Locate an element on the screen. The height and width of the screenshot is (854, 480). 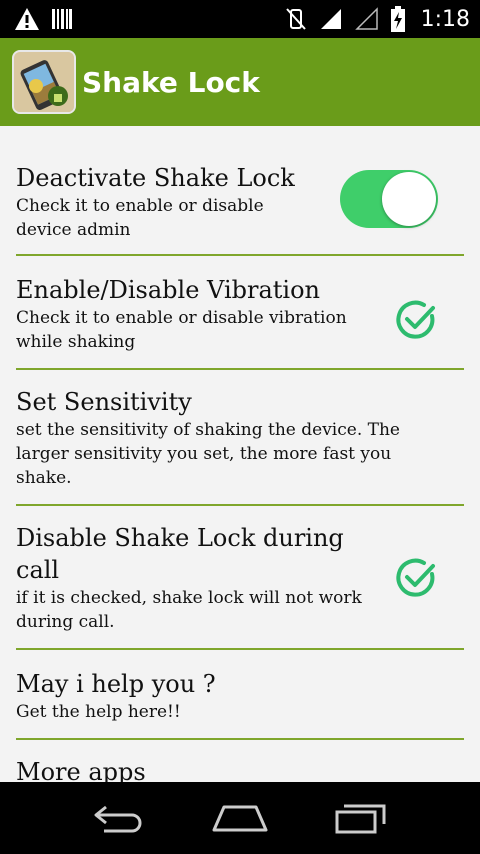
during-call-check-icon is located at coordinates (416, 578).